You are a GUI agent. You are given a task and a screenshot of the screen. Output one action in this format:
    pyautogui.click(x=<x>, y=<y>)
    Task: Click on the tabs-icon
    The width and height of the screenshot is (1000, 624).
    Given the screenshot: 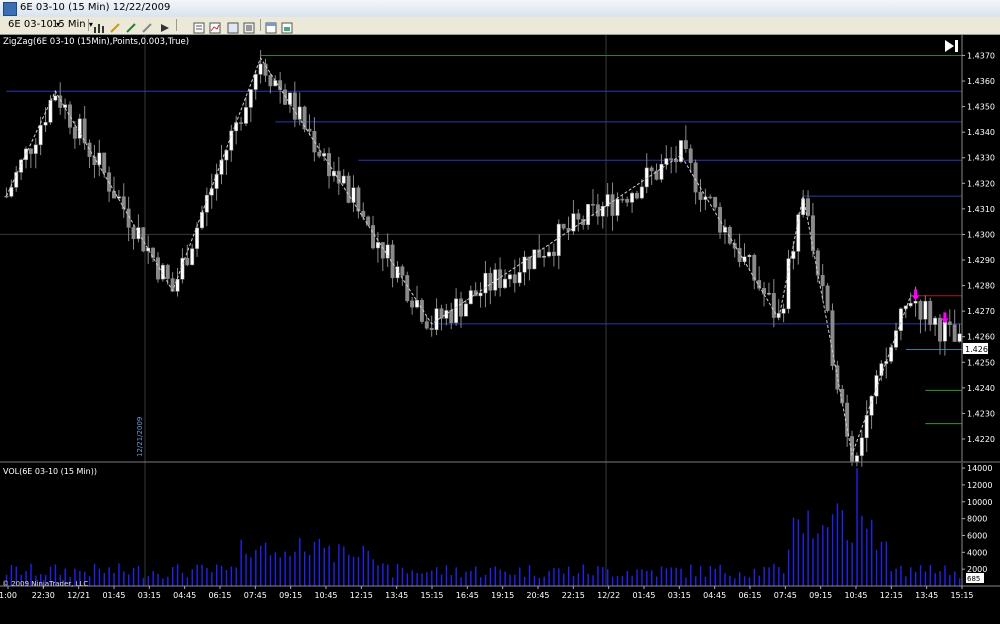 What is the action you would take?
    pyautogui.click(x=271, y=26)
    